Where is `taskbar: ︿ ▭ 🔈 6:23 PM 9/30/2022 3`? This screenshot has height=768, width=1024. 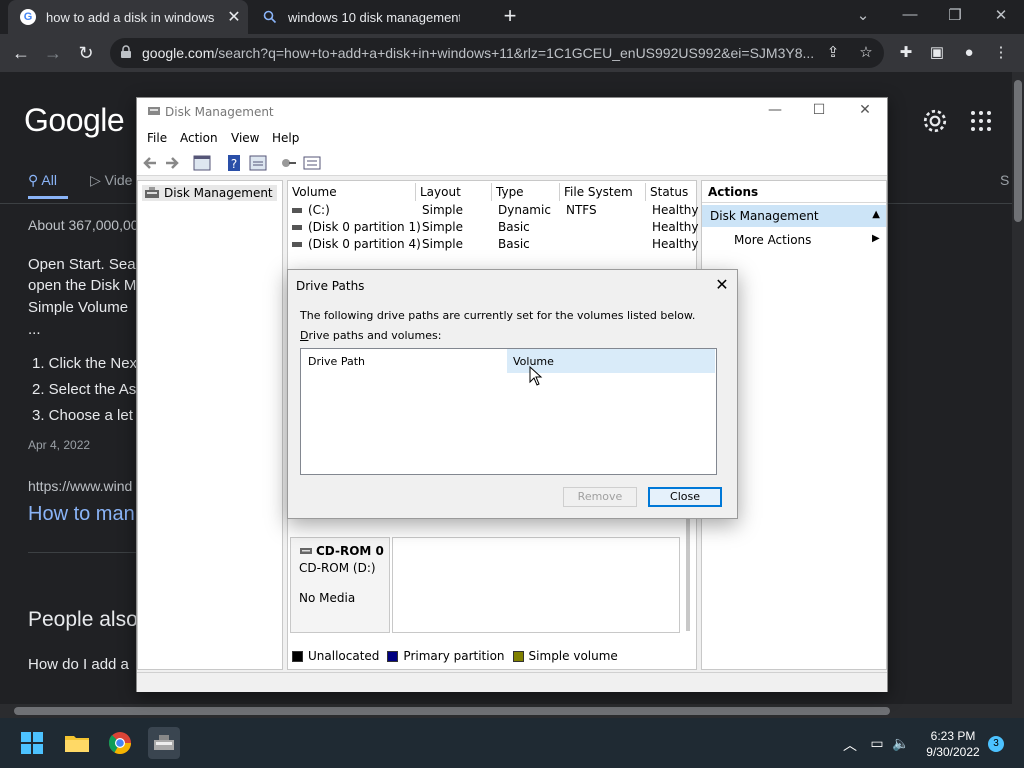
taskbar: ︿ ▭ 🔈 6:23 PM 9/30/2022 3 is located at coordinates (512, 743).